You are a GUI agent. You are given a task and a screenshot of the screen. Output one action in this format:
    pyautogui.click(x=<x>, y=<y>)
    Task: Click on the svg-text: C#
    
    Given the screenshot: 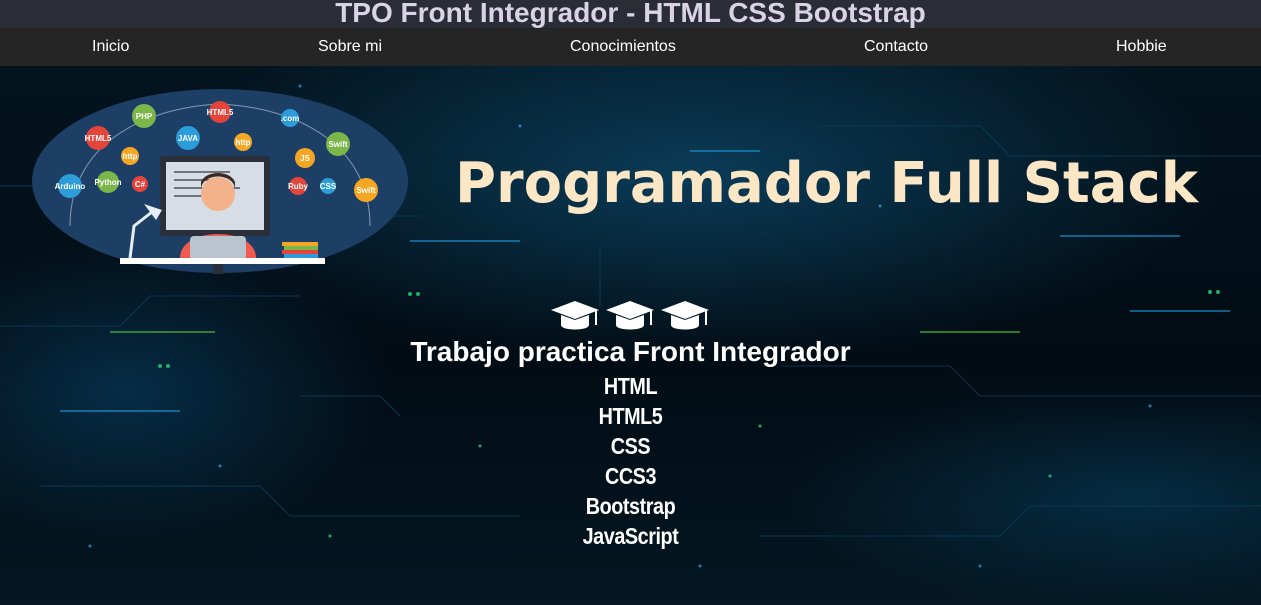 What is the action you would take?
    pyautogui.click(x=140, y=184)
    